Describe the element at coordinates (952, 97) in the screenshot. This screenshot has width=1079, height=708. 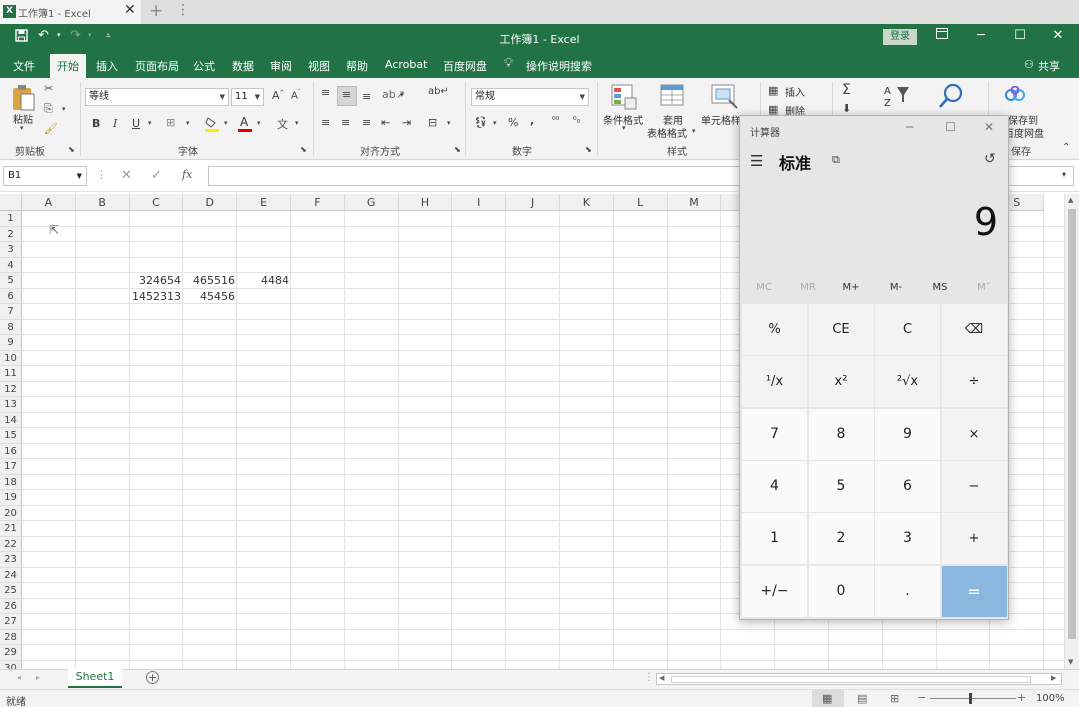
I see `find-select-icon` at that location.